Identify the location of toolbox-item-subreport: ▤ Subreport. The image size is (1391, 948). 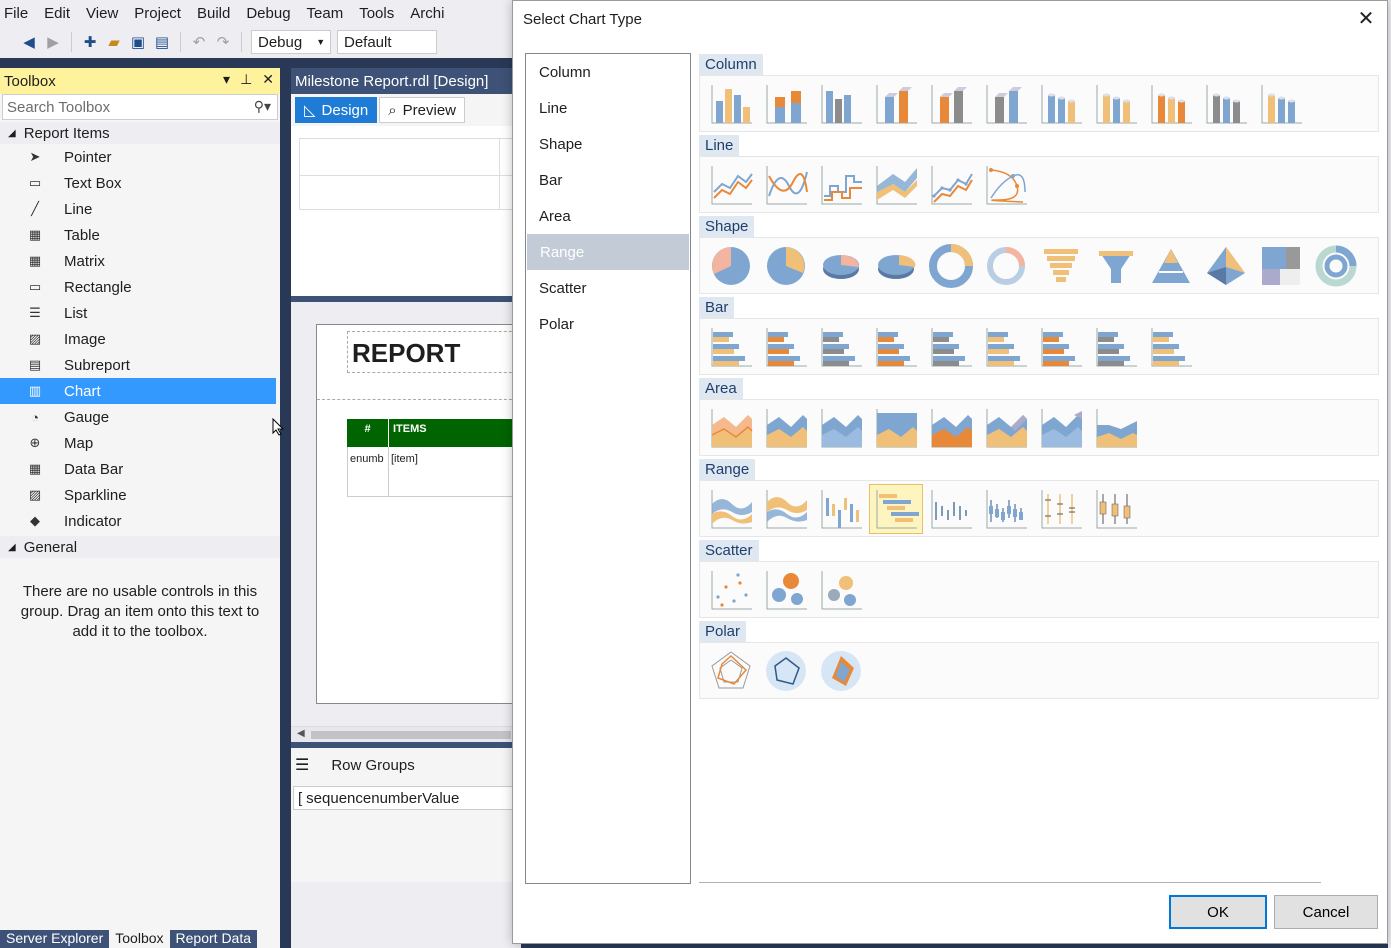
(140, 365).